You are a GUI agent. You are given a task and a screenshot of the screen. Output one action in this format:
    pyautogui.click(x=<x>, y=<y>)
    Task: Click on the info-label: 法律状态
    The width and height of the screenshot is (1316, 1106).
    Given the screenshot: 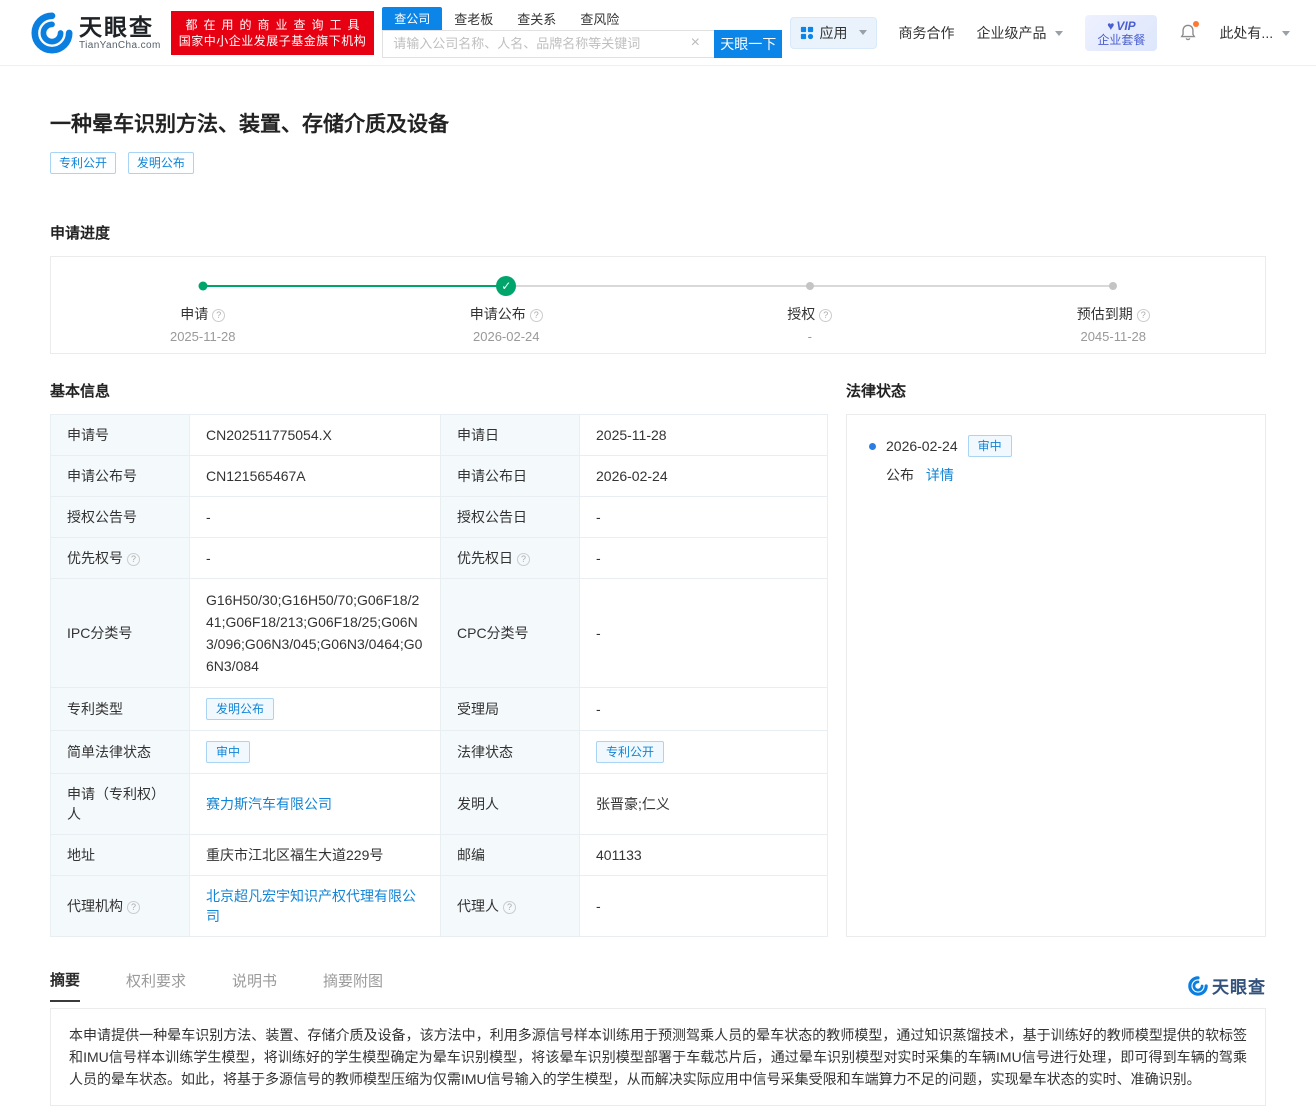 What is the action you would take?
    pyautogui.click(x=510, y=752)
    